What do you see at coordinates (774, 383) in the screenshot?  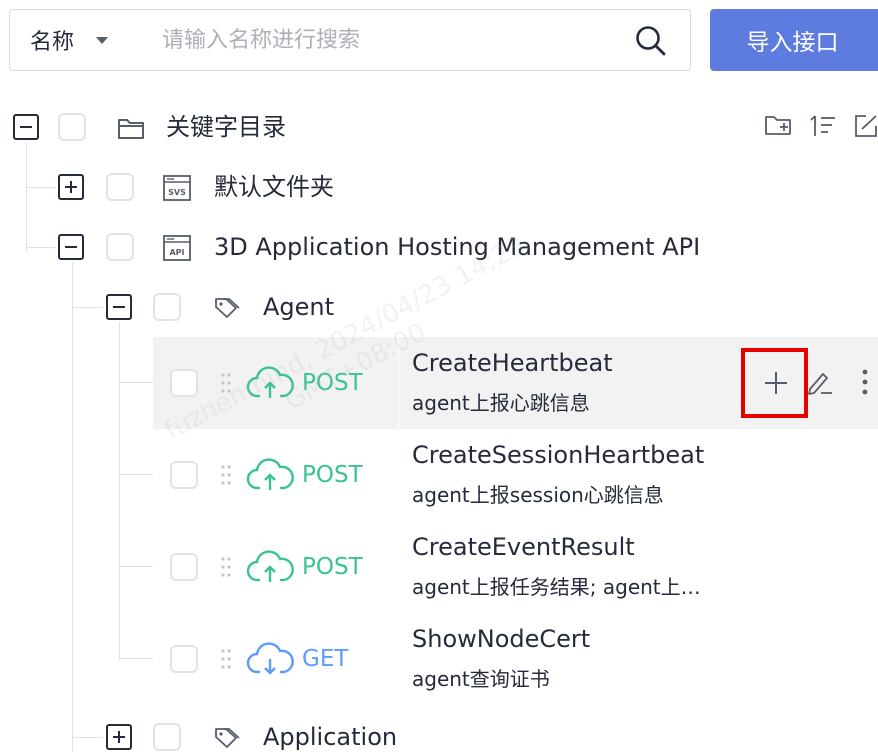 I see `highlight-box` at bounding box center [774, 383].